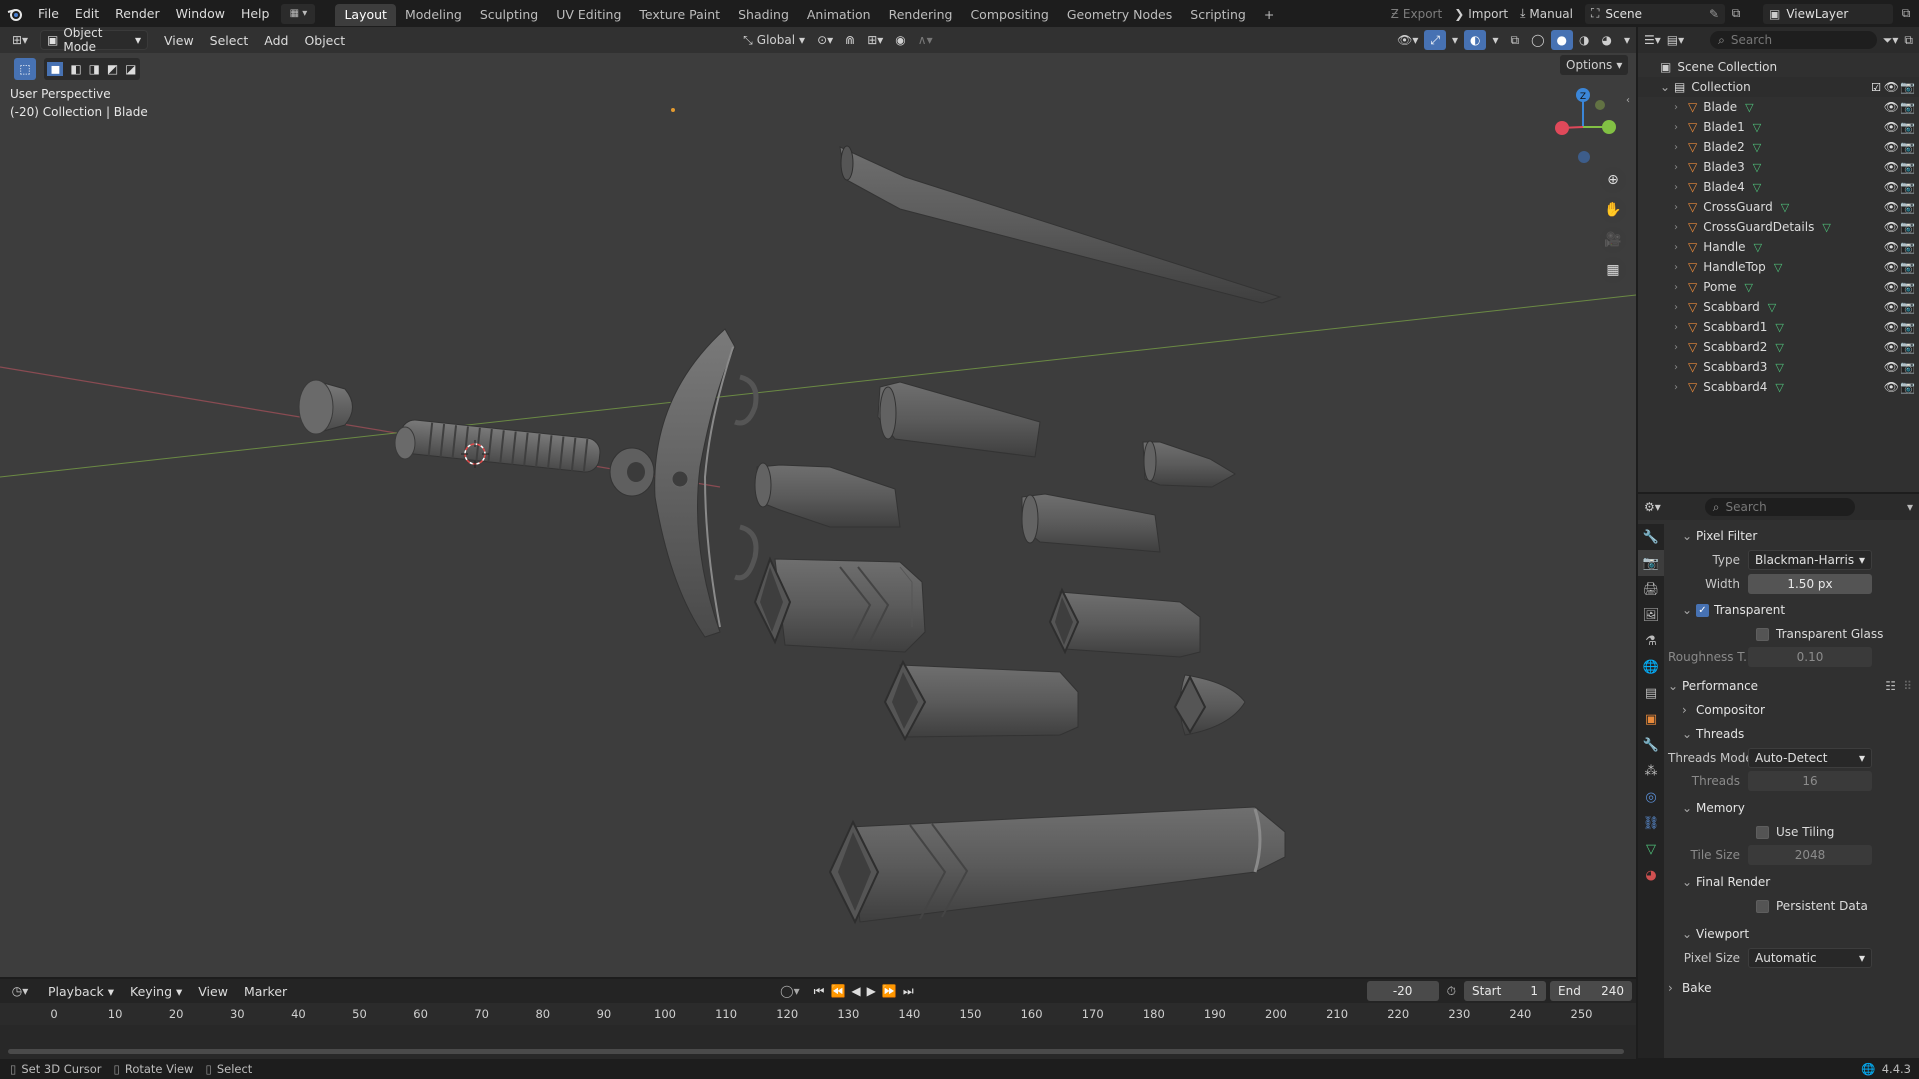 This screenshot has width=1919, height=1079. Describe the element at coordinates (25, 69) in the screenshot. I see `select-tool-button: ⬚` at that location.